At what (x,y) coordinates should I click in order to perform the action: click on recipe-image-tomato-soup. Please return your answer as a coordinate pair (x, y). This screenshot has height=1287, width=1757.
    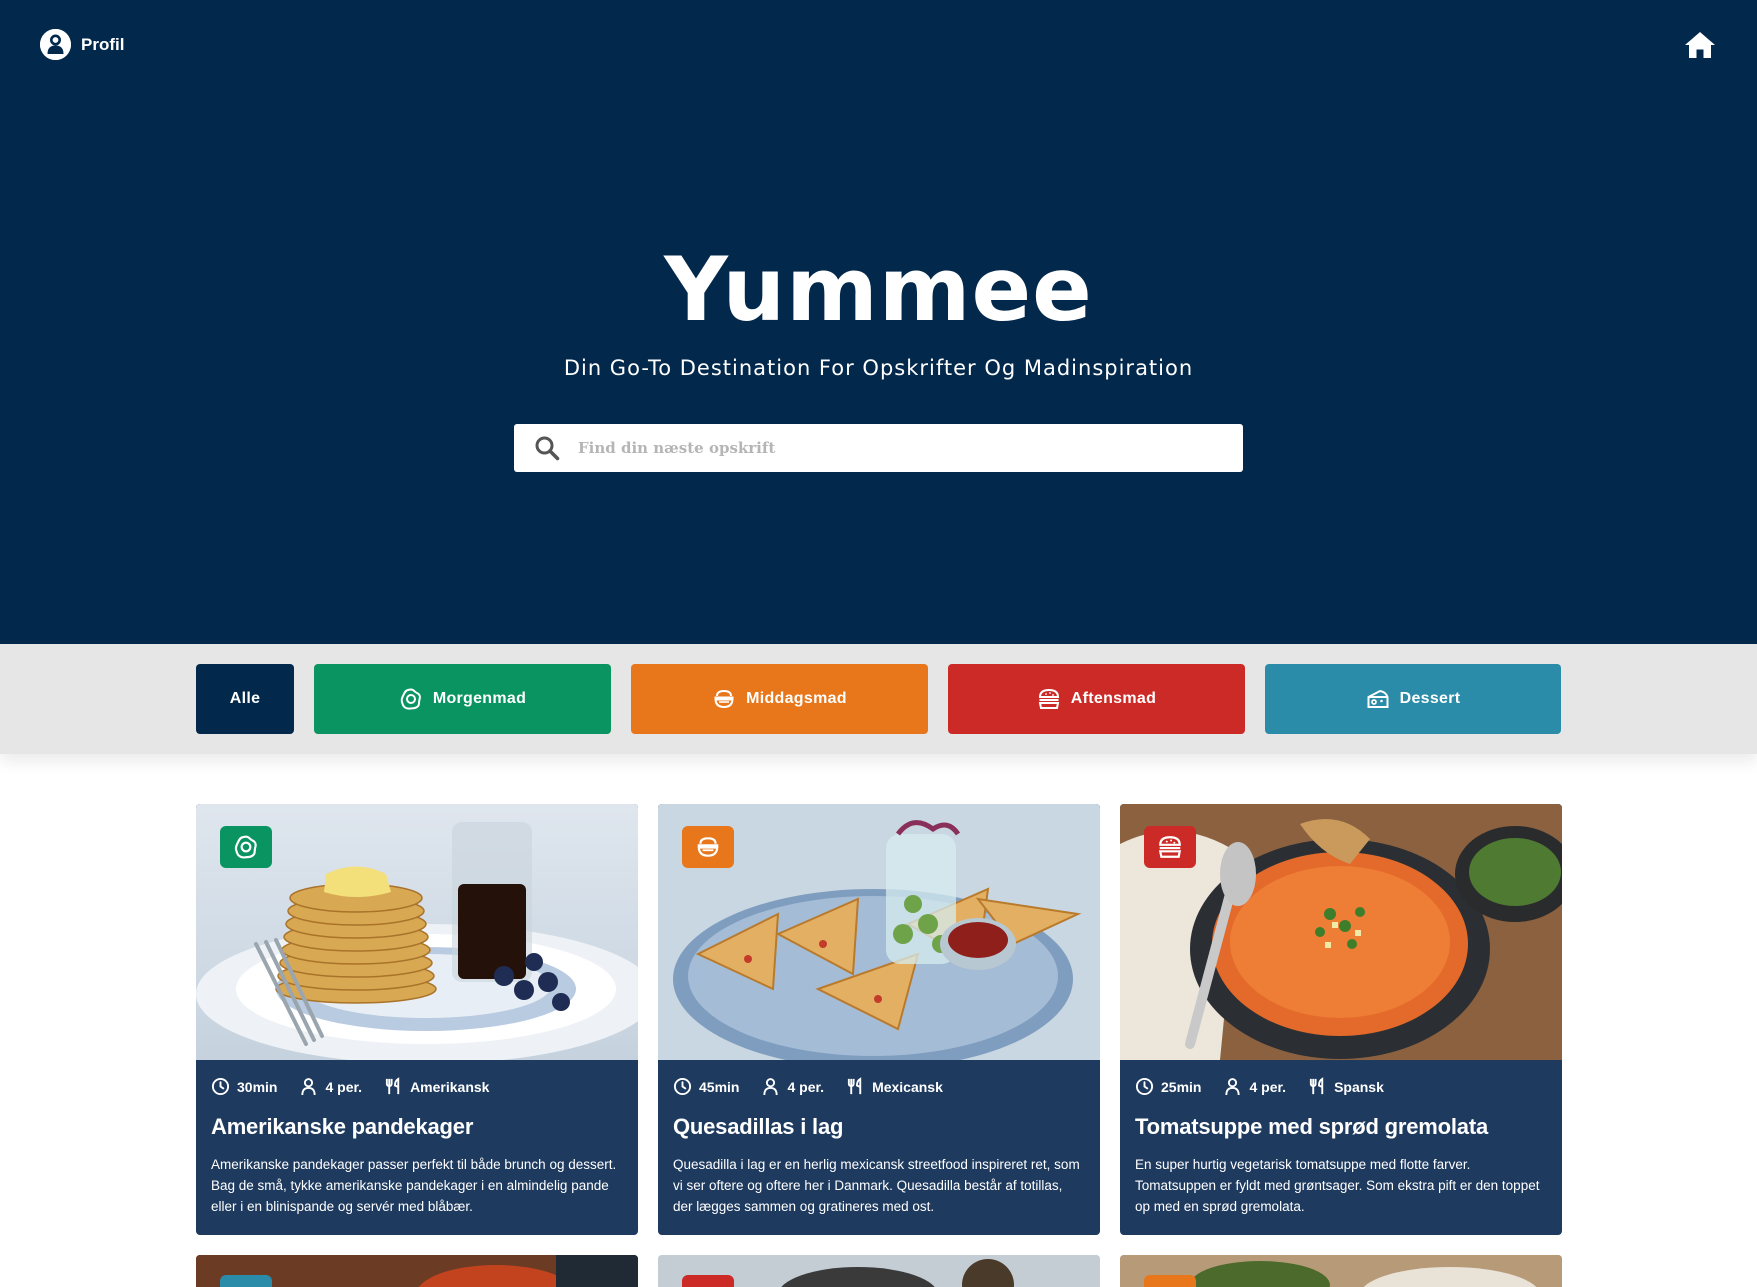
    Looking at the image, I should click on (1341, 932).